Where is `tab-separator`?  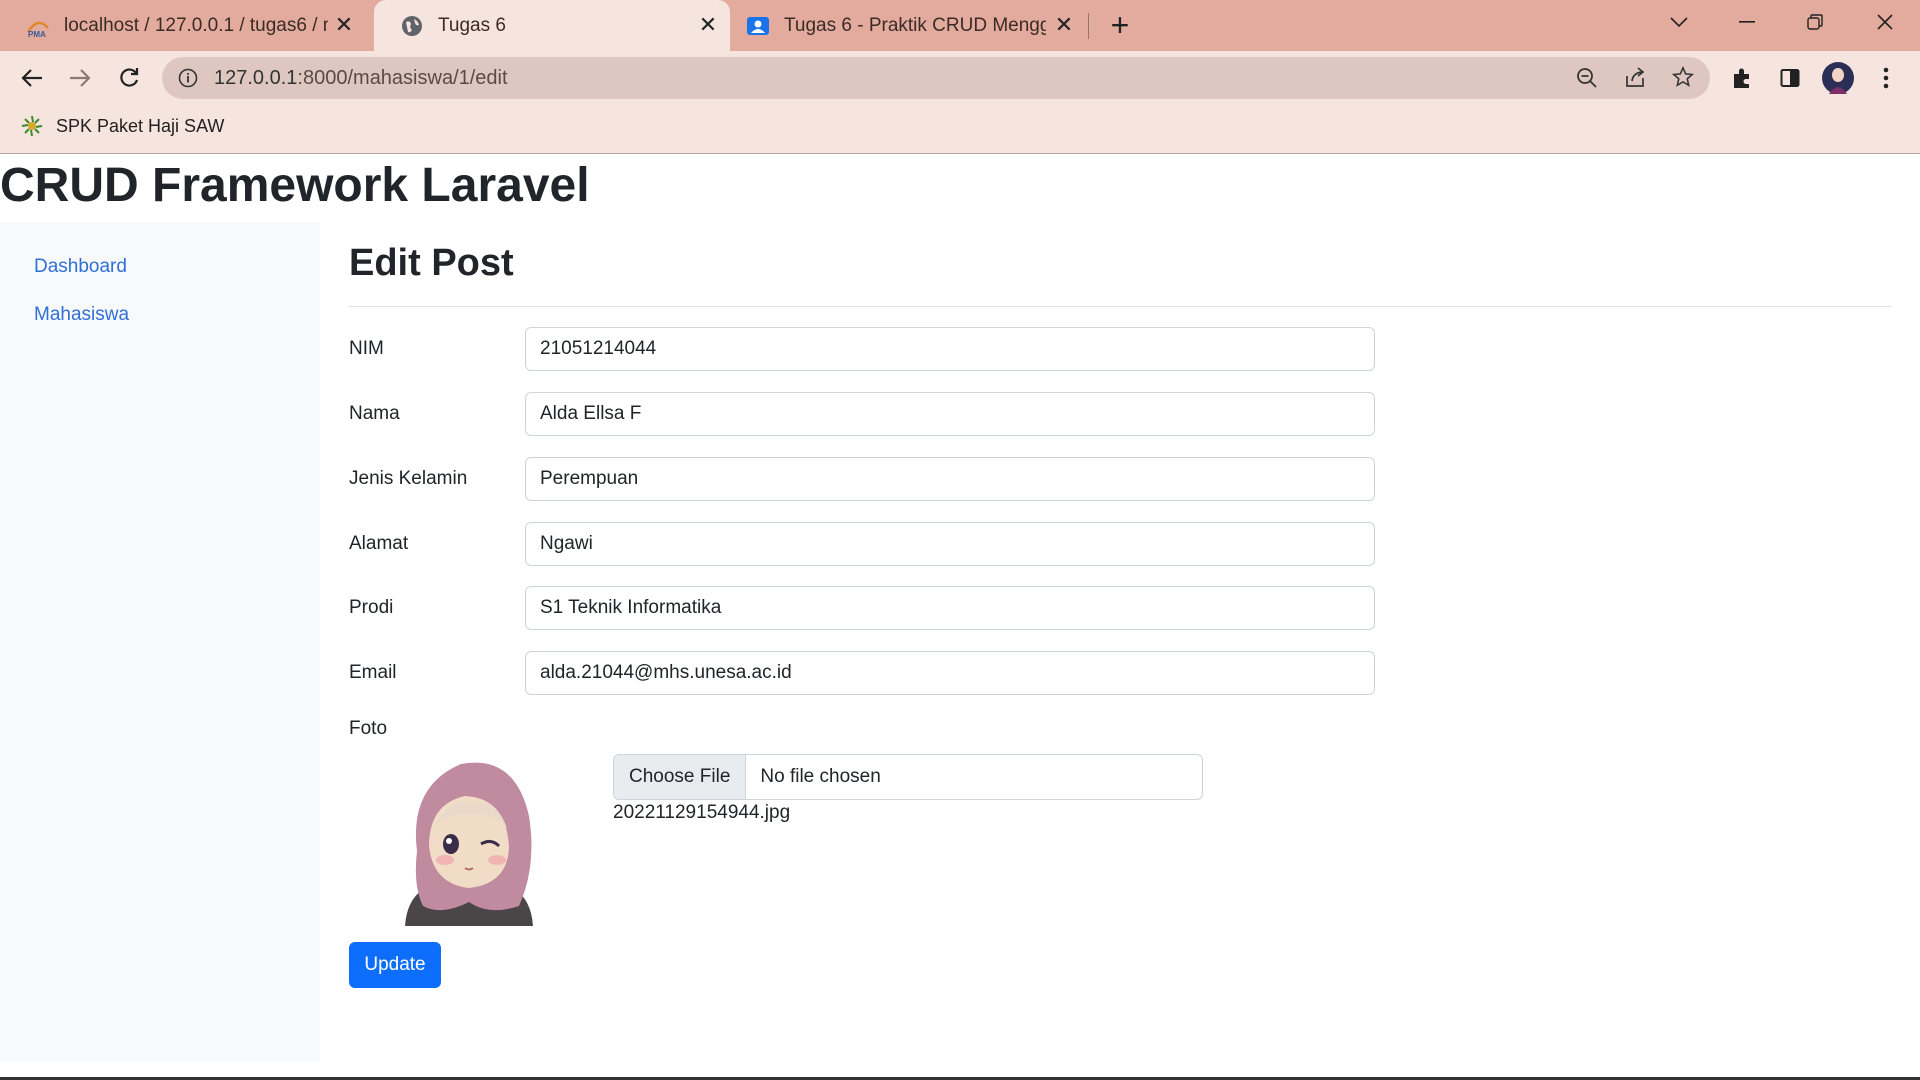 tab-separator is located at coordinates (1088, 26).